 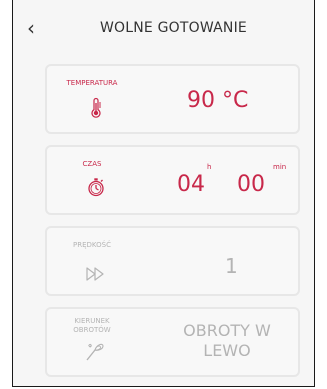 What do you see at coordinates (231, 266) in the screenshot?
I see `speed-value: 1` at bounding box center [231, 266].